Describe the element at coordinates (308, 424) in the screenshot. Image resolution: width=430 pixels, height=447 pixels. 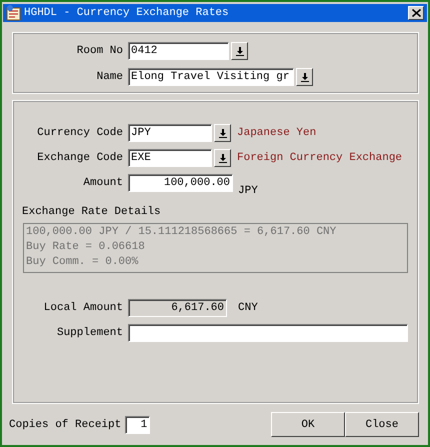
I see `ok-button: OK` at that location.